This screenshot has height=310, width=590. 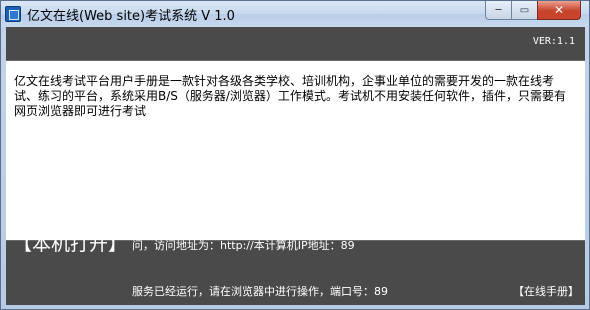 What do you see at coordinates (13, 14) in the screenshot?
I see `app-icon` at bounding box center [13, 14].